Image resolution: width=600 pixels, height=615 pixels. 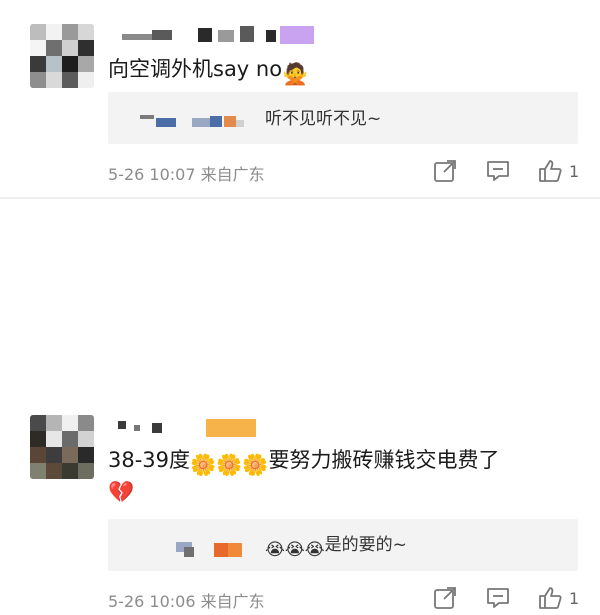 What do you see at coordinates (323, 119) in the screenshot?
I see `reply-text: 听不见听不见~` at bounding box center [323, 119].